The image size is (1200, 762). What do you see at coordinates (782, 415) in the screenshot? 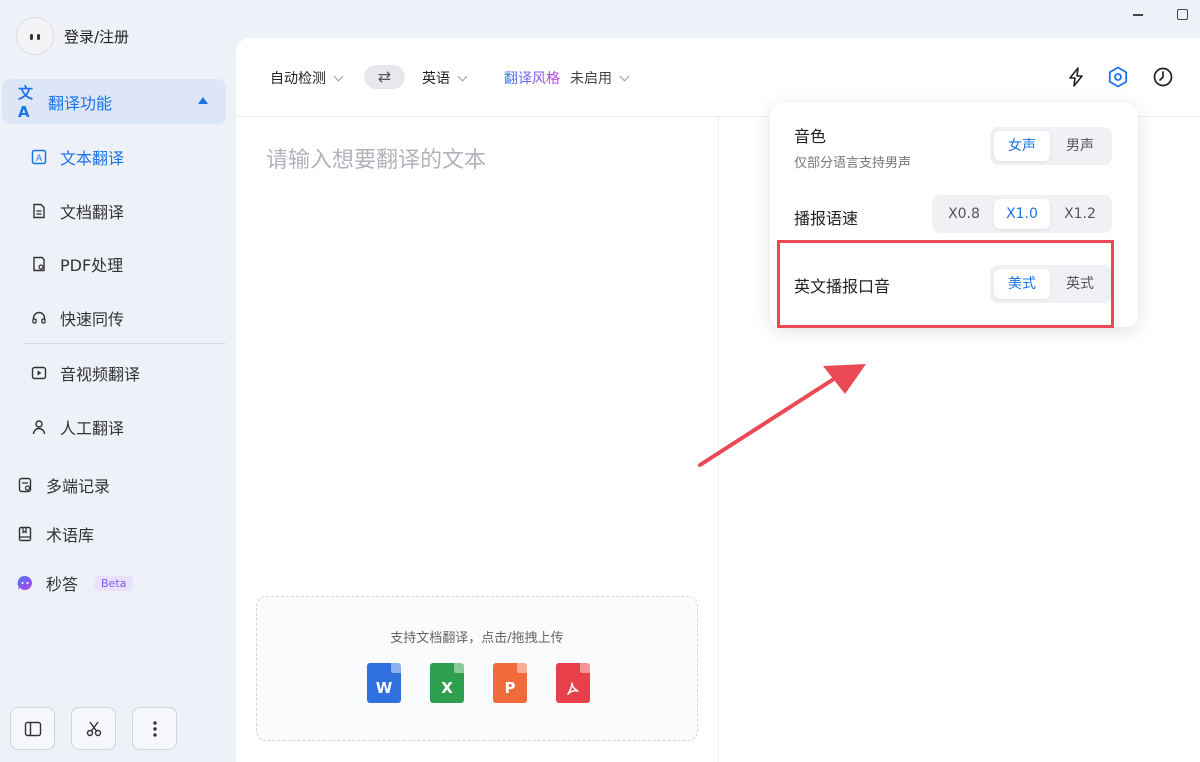
I see `annotation-arrow-icon` at bounding box center [782, 415].